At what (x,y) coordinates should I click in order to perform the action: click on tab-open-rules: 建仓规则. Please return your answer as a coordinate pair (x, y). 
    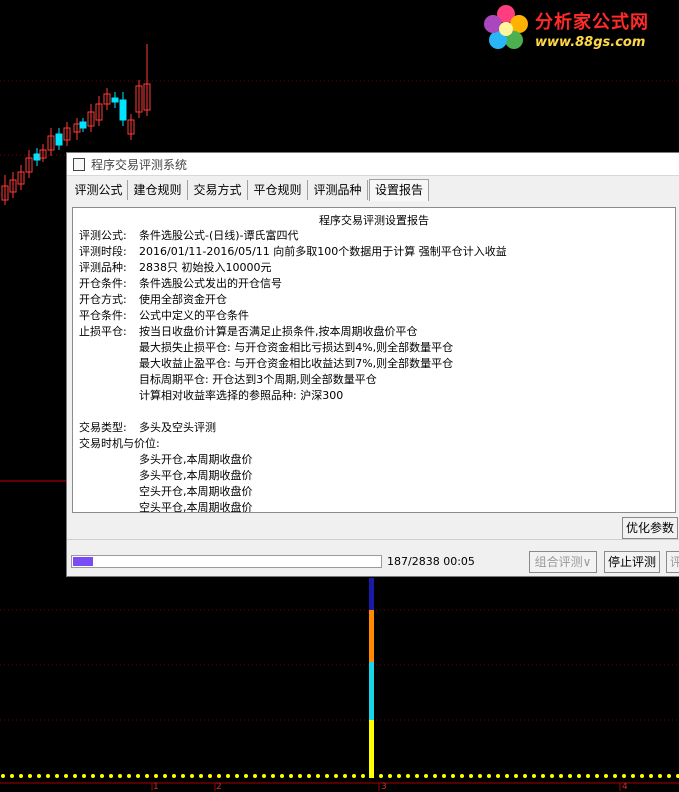
    Looking at the image, I should click on (158, 190).